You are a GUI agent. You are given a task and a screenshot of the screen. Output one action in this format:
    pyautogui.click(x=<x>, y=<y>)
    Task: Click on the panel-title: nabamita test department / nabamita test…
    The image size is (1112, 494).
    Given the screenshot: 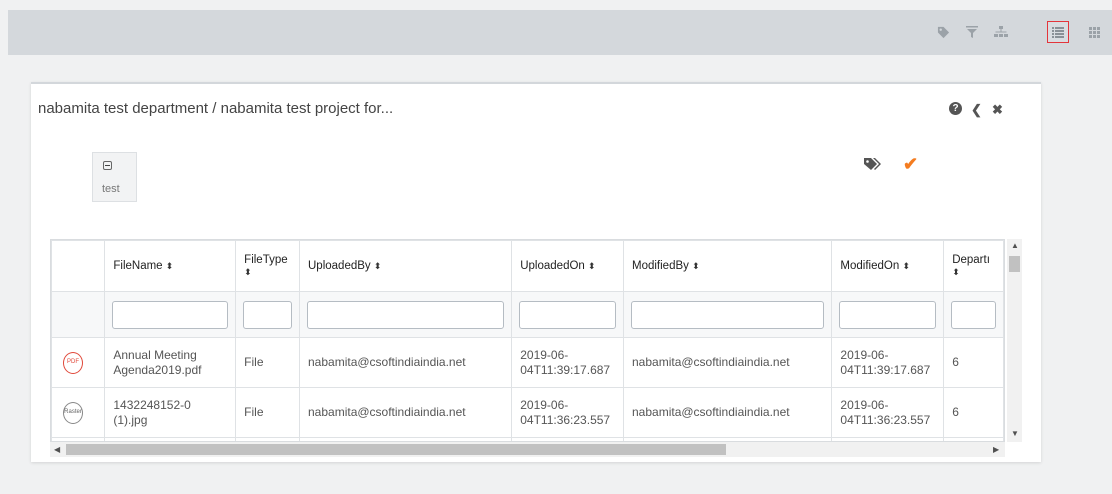 What is the action you would take?
    pyautogui.click(x=216, y=108)
    